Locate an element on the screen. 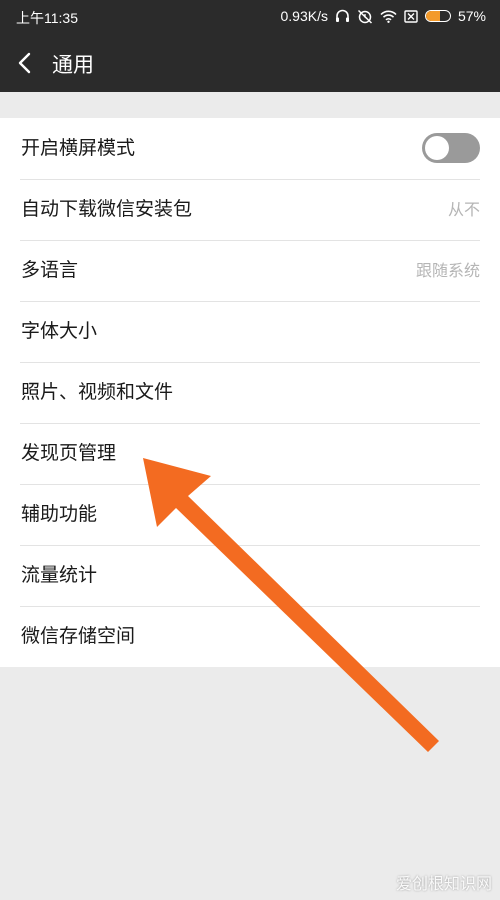  battery-icon is located at coordinates (437, 16).